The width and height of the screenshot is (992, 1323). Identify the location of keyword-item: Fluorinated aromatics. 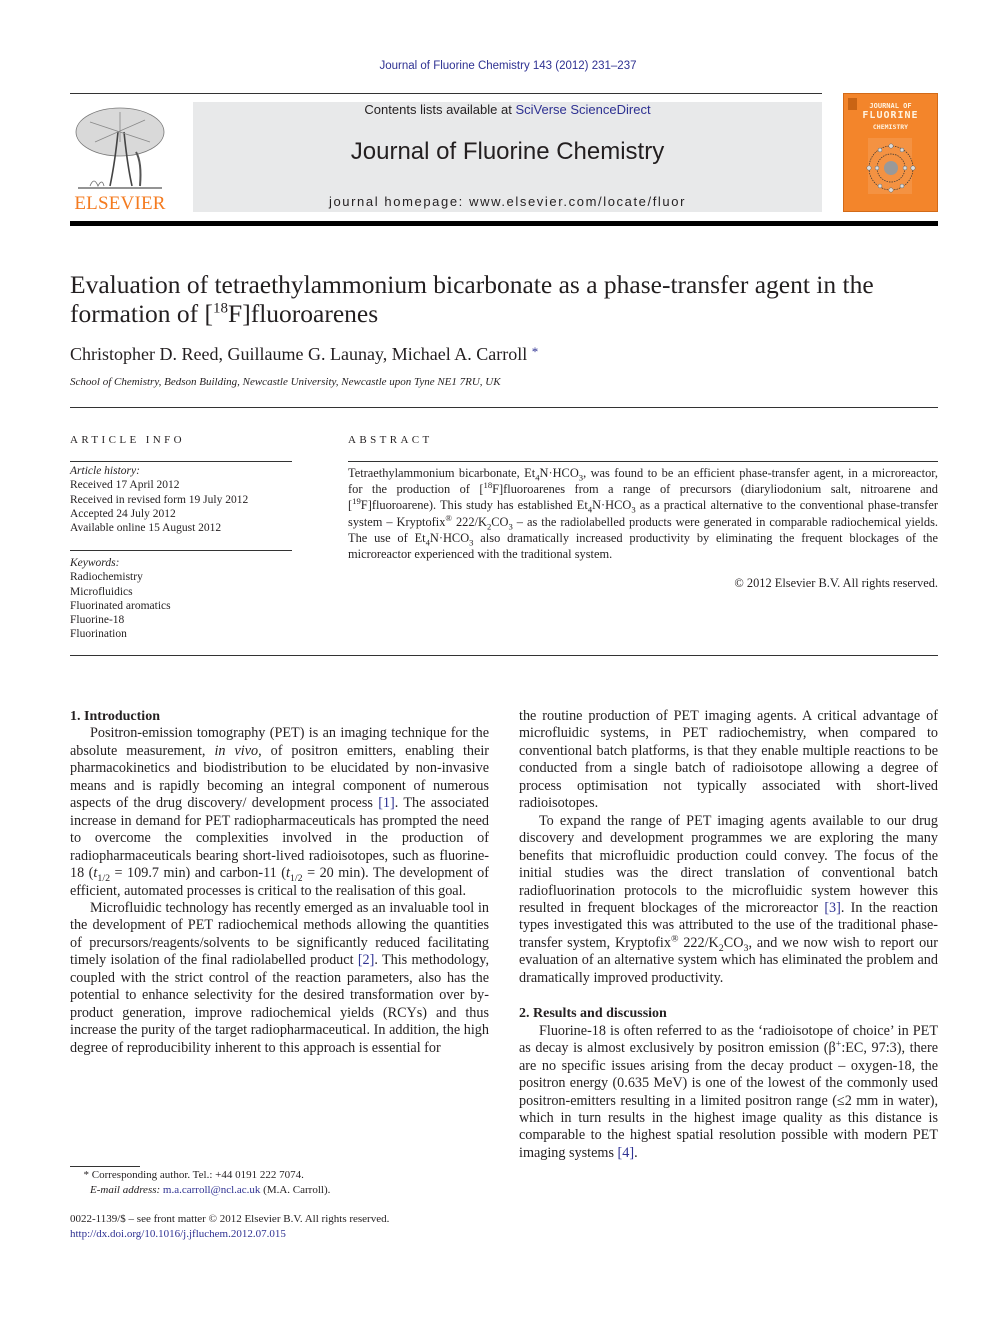
(120, 605).